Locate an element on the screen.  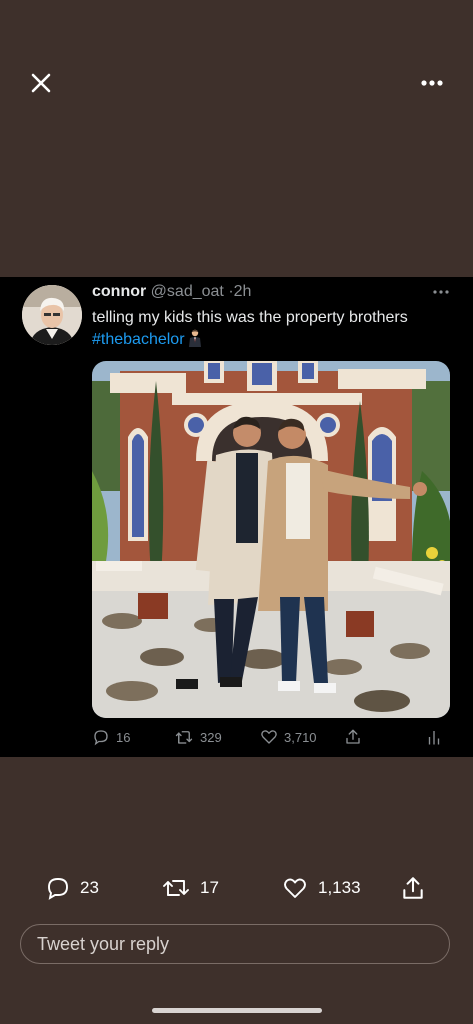
reply-input: Tweet your reply is located at coordinates (235, 944).